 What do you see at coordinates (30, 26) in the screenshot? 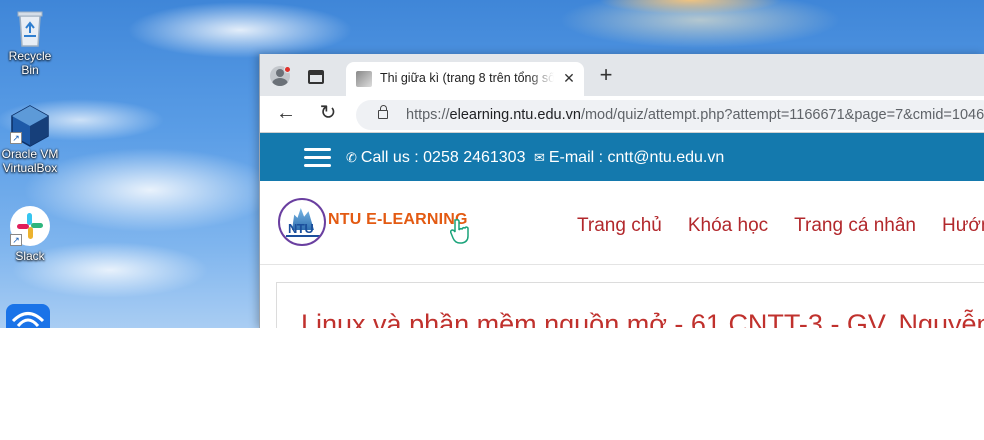
I see `recycle-bin-icon` at bounding box center [30, 26].